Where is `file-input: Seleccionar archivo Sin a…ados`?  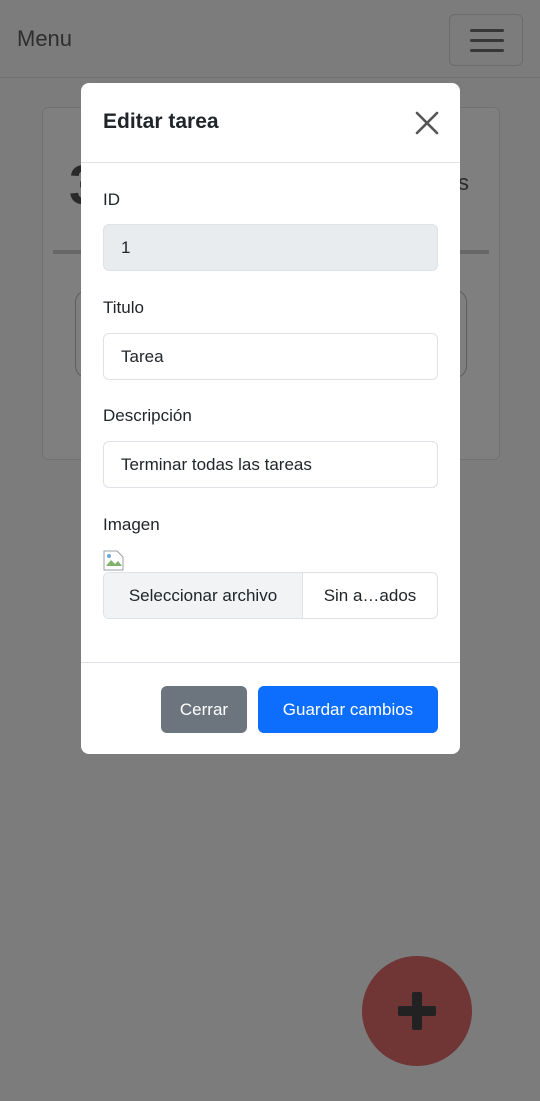 file-input: Seleccionar archivo Sin a…ados is located at coordinates (270, 595).